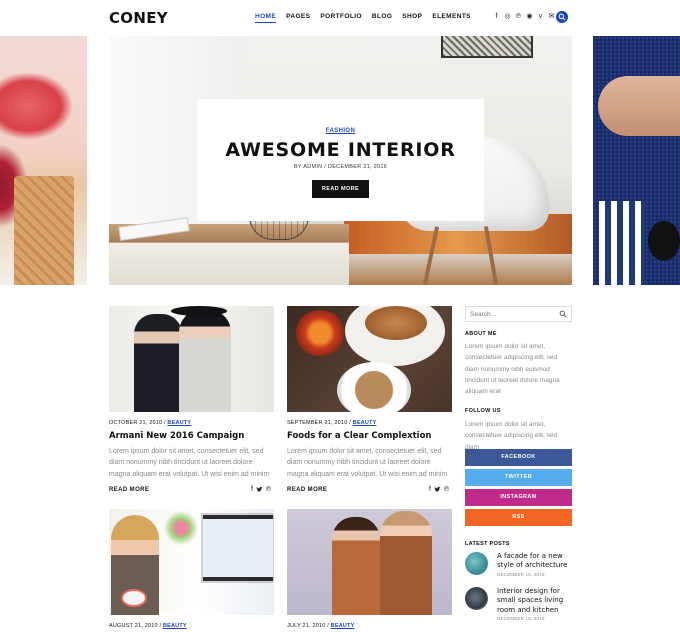  What do you see at coordinates (551, 16) in the screenshot?
I see `email-icon: ✉` at bounding box center [551, 16].